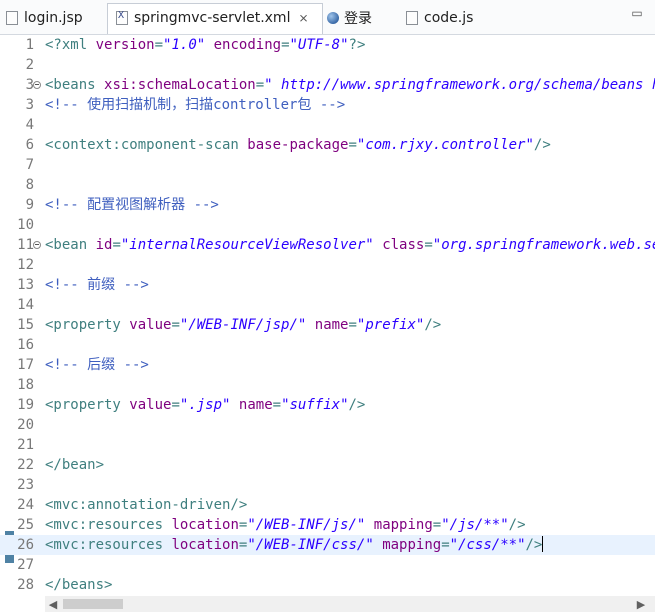 This screenshot has height=612, width=655. I want to click on code-line: 14, so click(327, 305).